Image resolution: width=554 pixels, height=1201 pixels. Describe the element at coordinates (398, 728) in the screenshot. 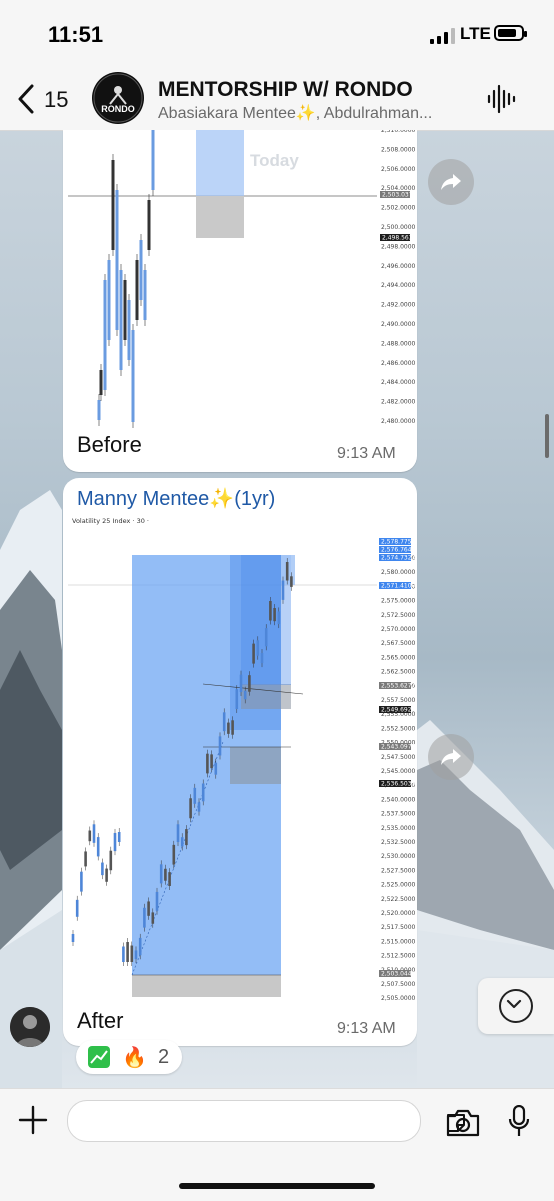

I see `price-axis-label: 2,552.5000` at that location.